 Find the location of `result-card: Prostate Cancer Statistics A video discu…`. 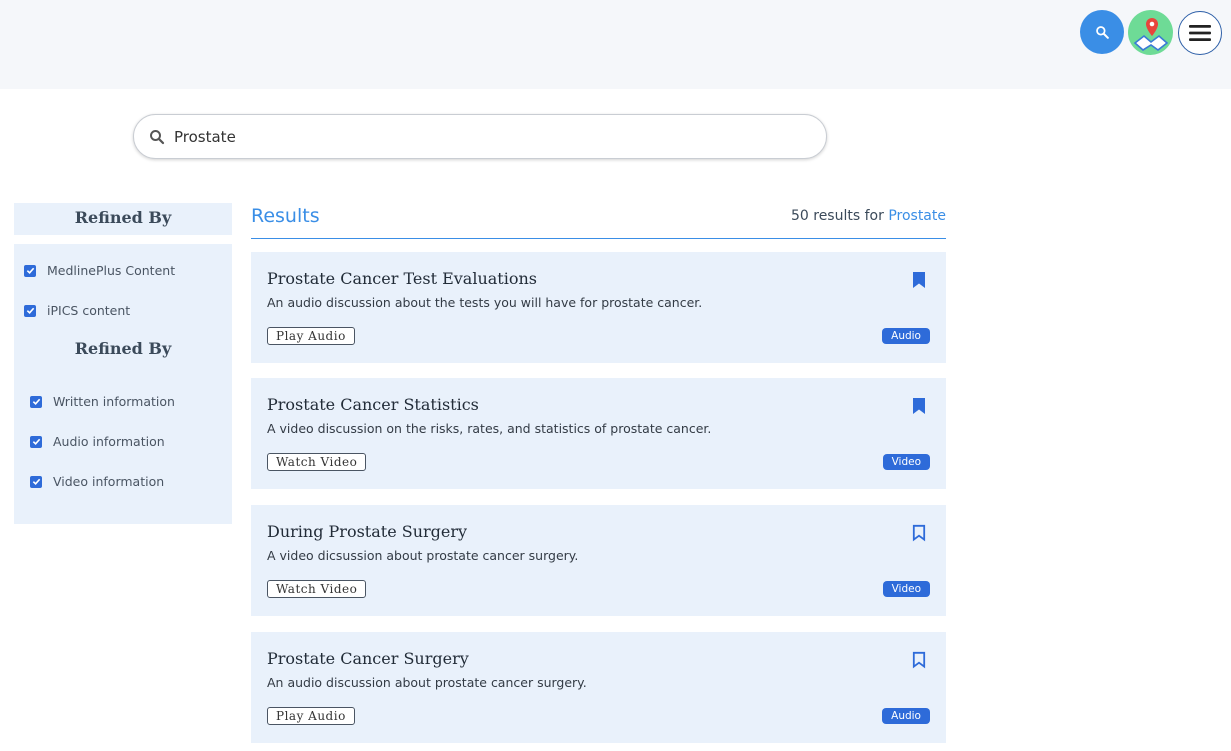

result-card: Prostate Cancer Statistics A video discu… is located at coordinates (598, 433).